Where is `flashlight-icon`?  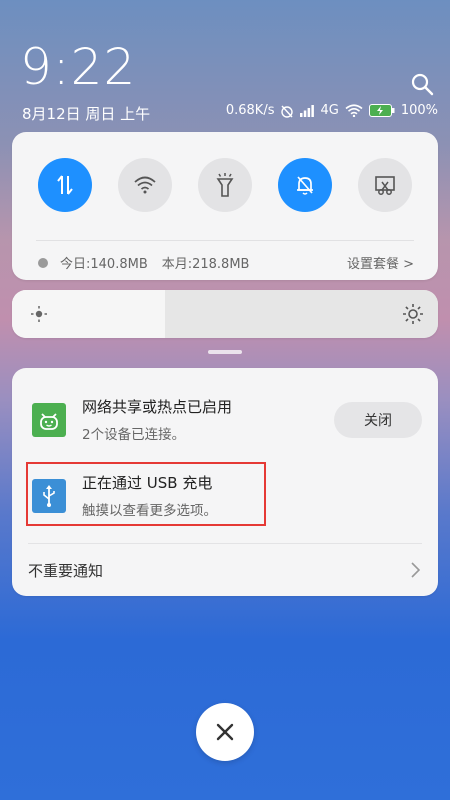
flashlight-icon is located at coordinates (225, 185).